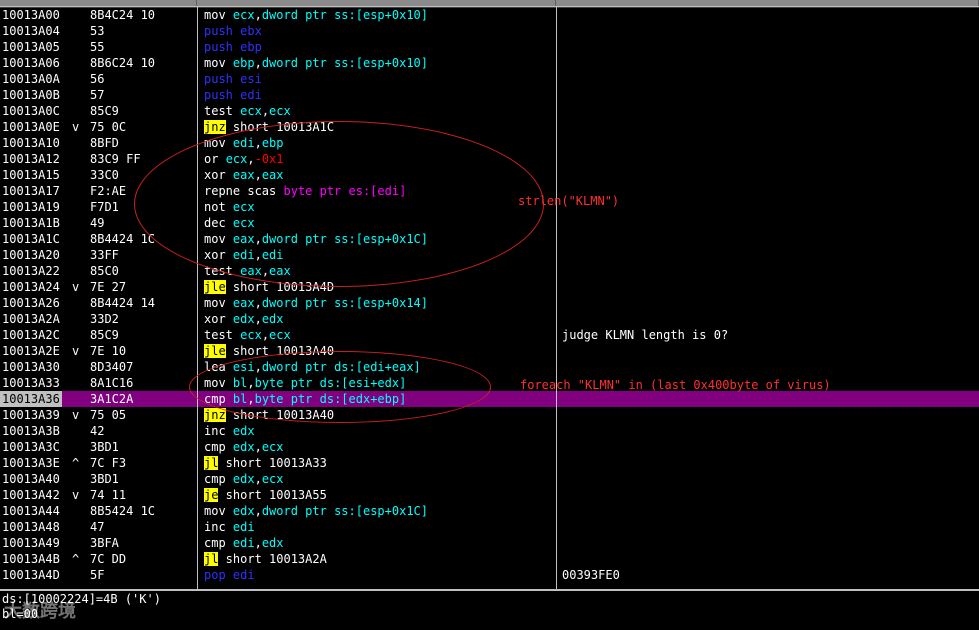 This screenshot has height=630, width=979. Describe the element at coordinates (104, 143) in the screenshot. I see `row-hex-bytes: 8BFD` at that location.